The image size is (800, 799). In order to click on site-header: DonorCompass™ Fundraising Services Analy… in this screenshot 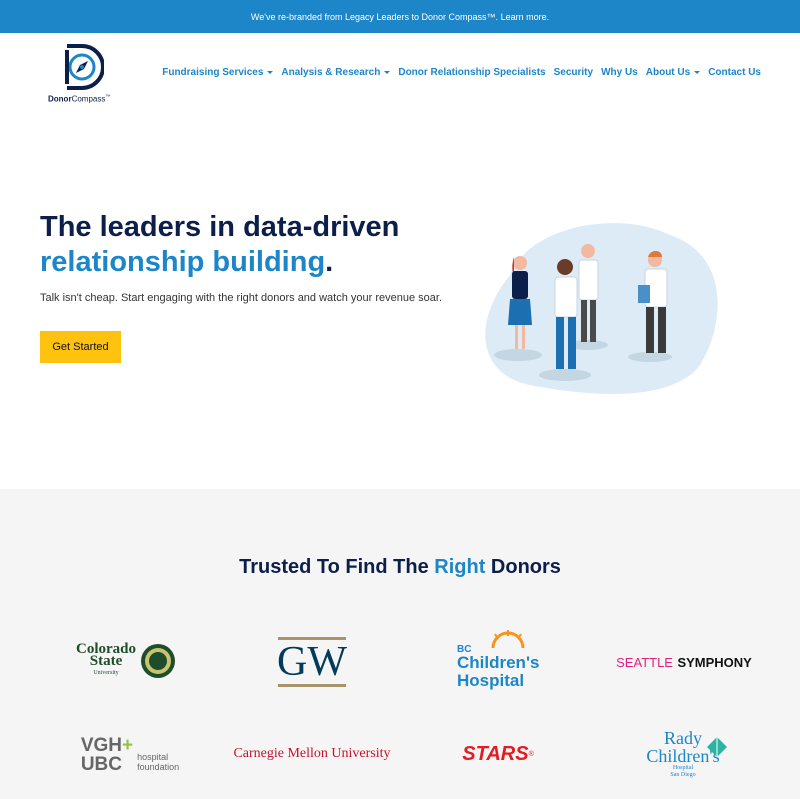, I will do `click(400, 73)`.